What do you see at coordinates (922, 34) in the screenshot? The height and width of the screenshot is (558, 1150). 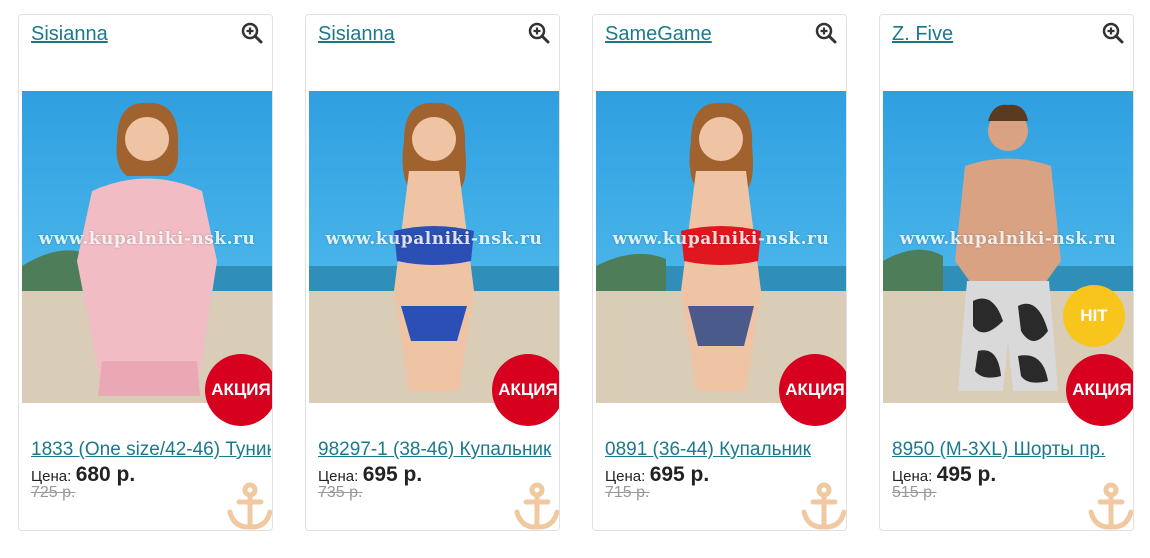 I see `brand-link: Z. Five` at bounding box center [922, 34].